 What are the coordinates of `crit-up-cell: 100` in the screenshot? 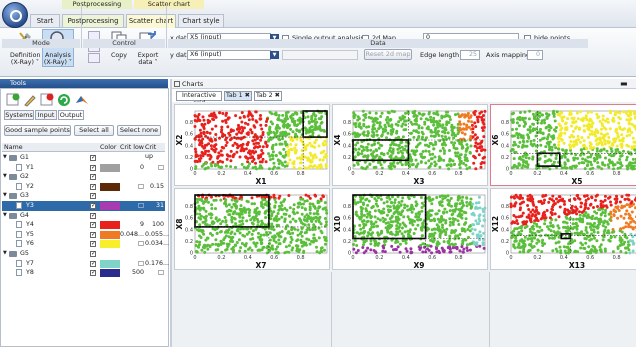 It's located at (154, 225).